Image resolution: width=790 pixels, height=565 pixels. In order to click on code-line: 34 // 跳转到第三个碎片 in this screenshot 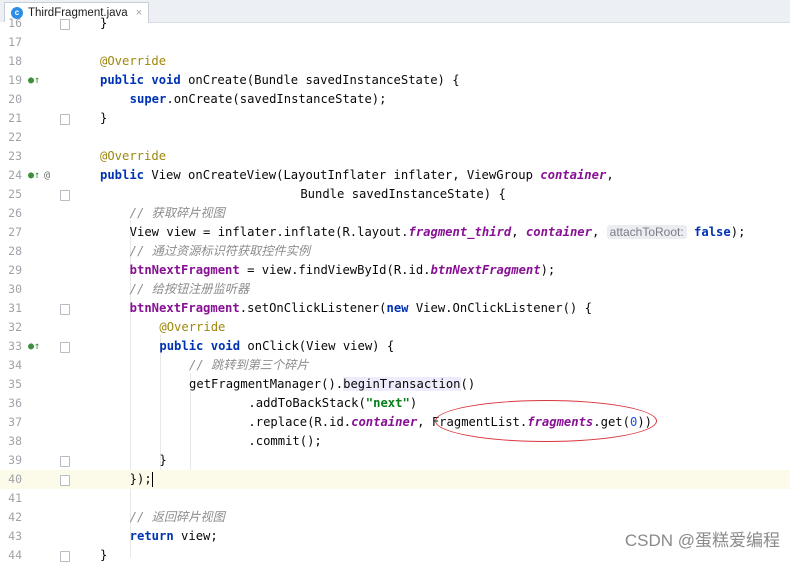, I will do `click(395, 365)`.